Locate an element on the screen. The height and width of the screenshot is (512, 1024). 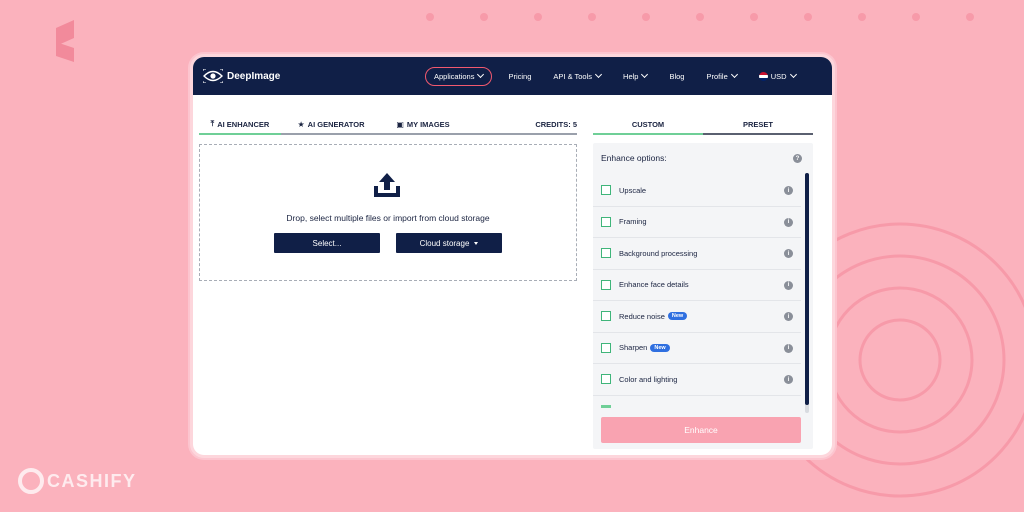
nav-currency-label: USD is located at coordinates (778, 76).